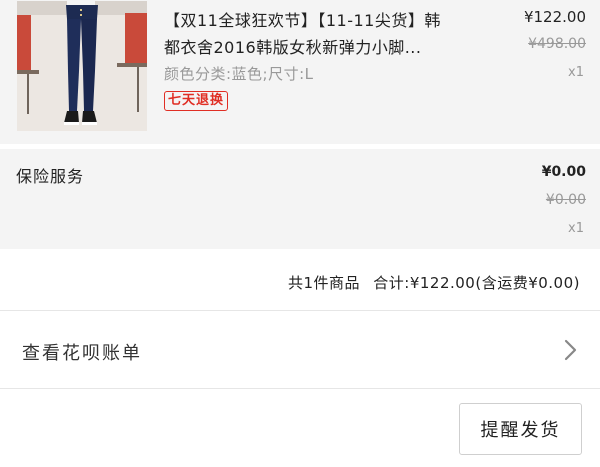  Describe the element at coordinates (554, 17) in the screenshot. I see `item-price: ¥122.00` at that location.